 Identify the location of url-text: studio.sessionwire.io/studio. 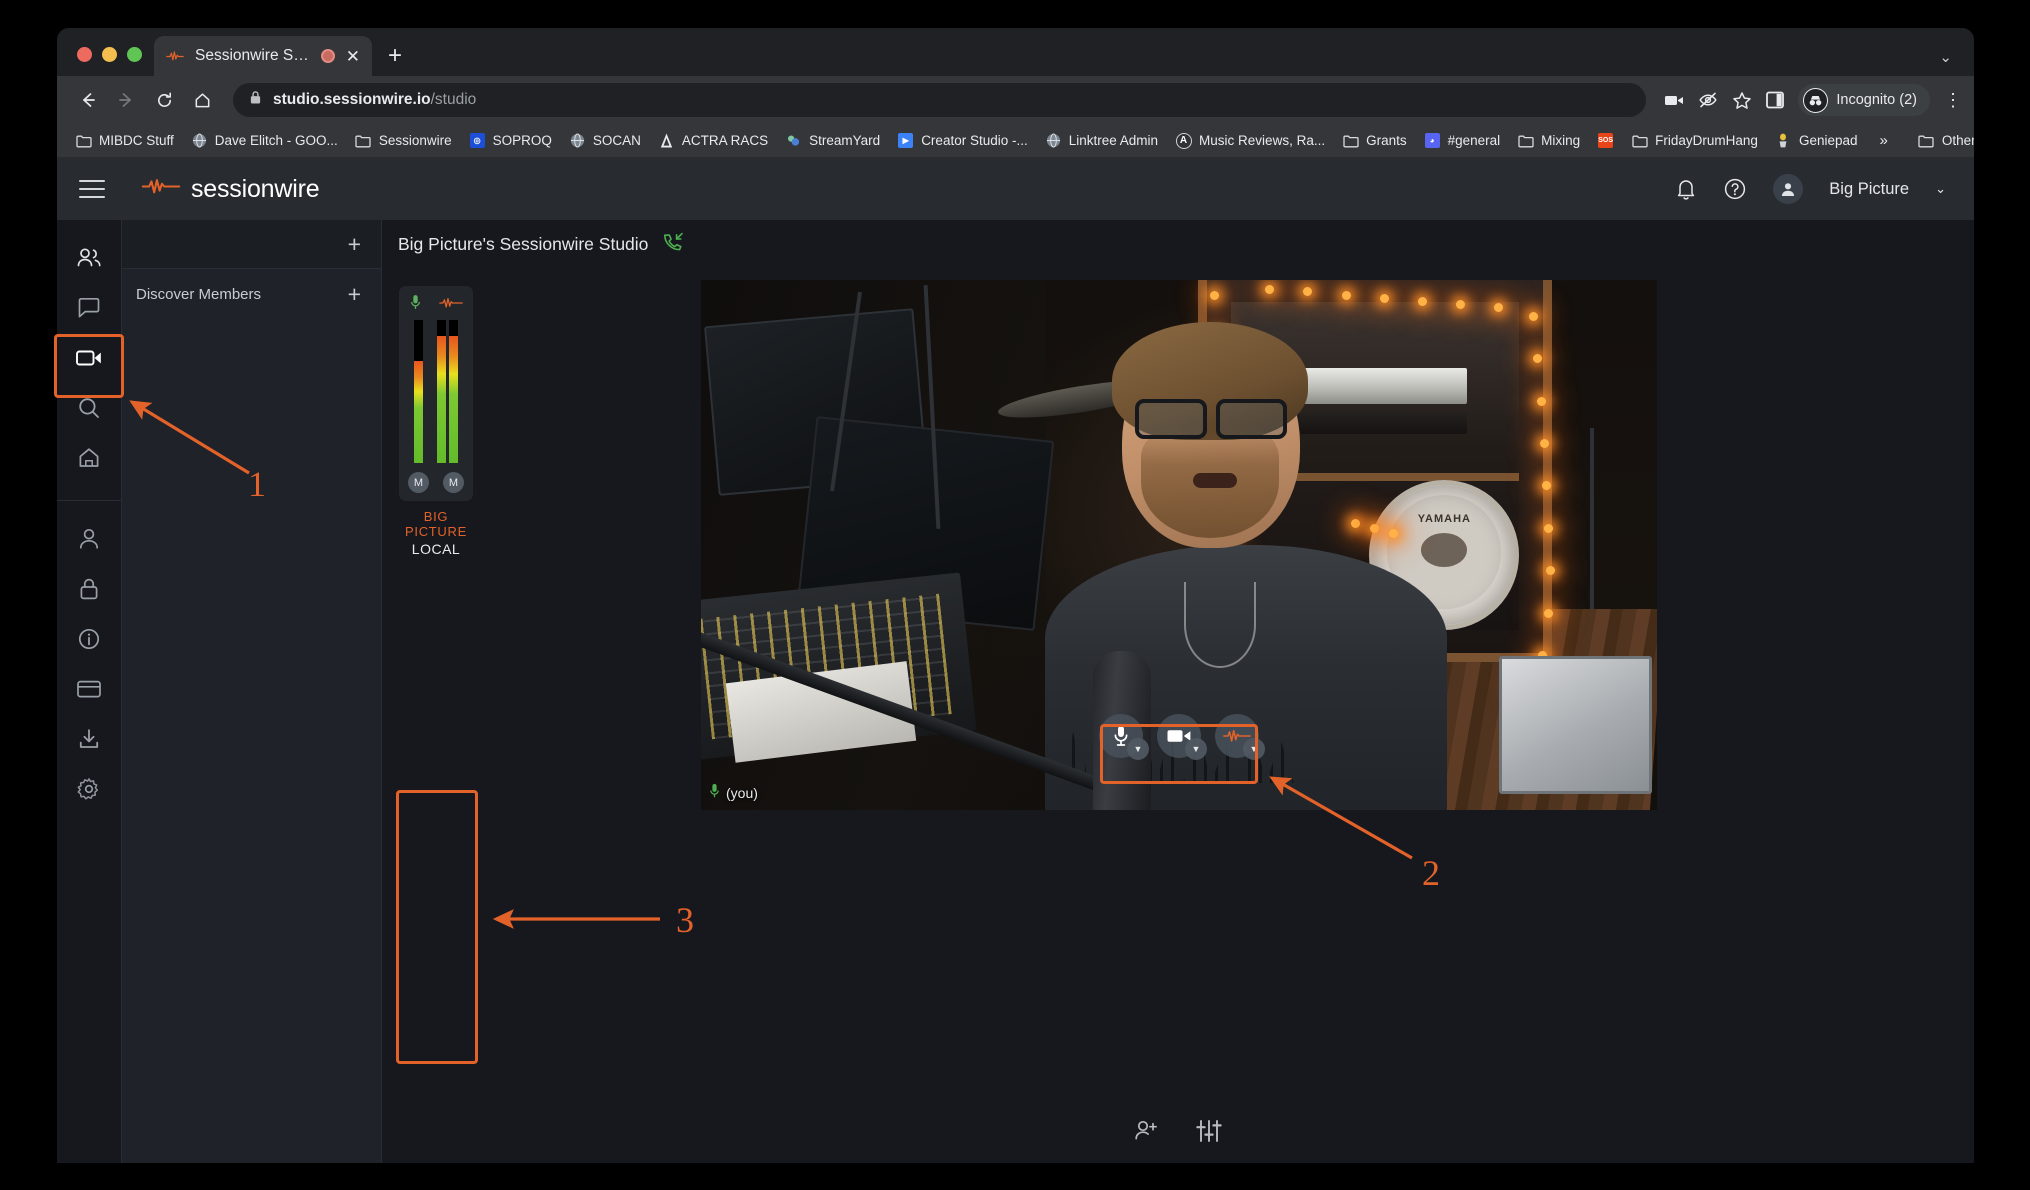
(374, 100).